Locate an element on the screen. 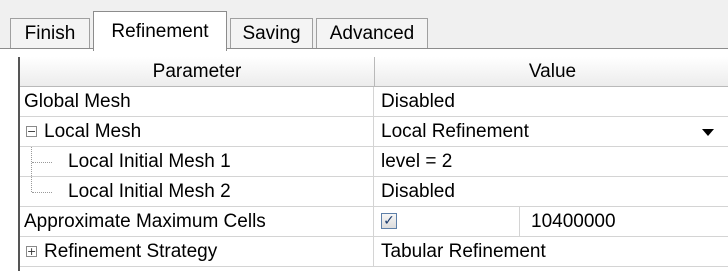 This screenshot has width=728, height=272. value-text: level = 2 is located at coordinates (417, 161).